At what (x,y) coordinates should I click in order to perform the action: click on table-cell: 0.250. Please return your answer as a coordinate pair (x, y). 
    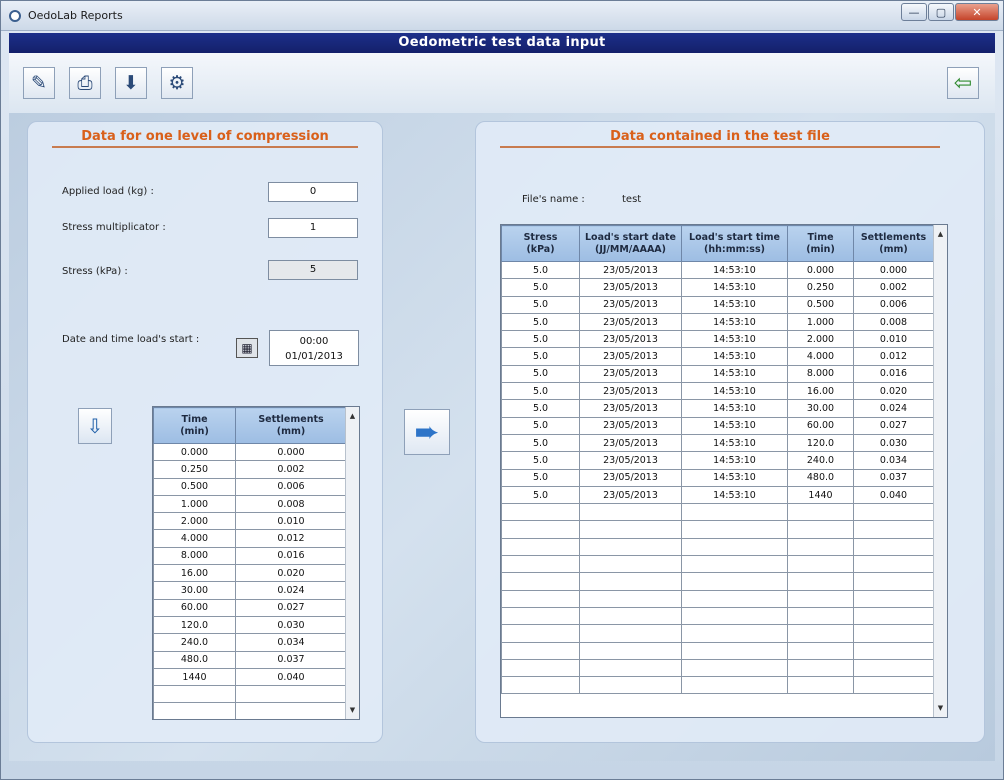
    Looking at the image, I should click on (820, 287).